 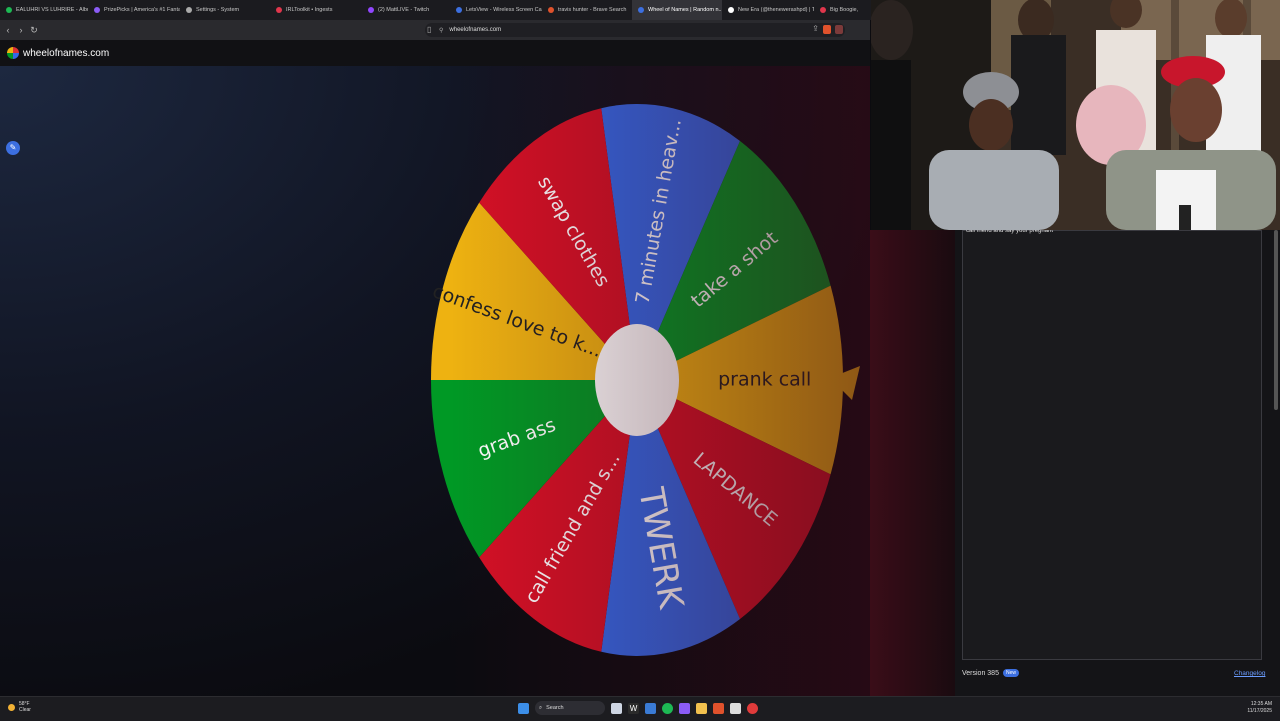 I want to click on chrome-icon, so click(x=752, y=708).